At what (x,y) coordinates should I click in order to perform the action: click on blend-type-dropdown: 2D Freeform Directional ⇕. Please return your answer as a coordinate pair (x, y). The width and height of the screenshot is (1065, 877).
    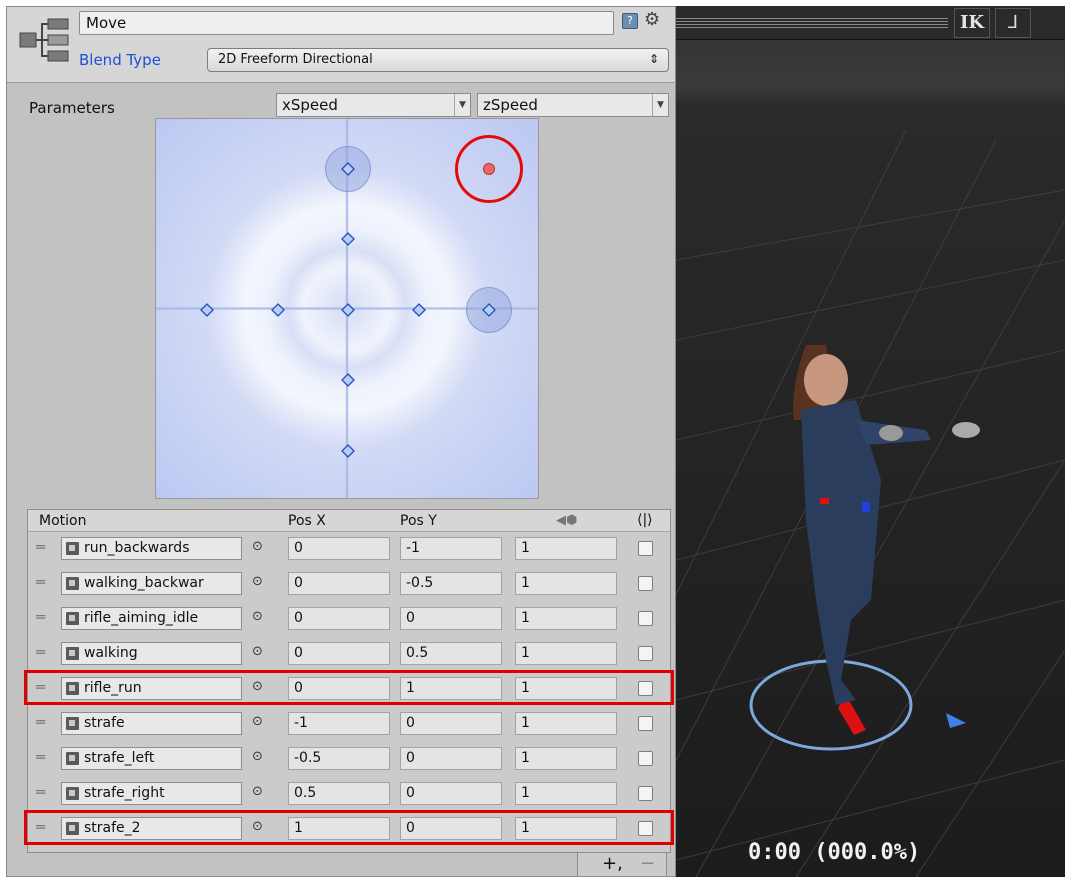
    Looking at the image, I should click on (438, 60).